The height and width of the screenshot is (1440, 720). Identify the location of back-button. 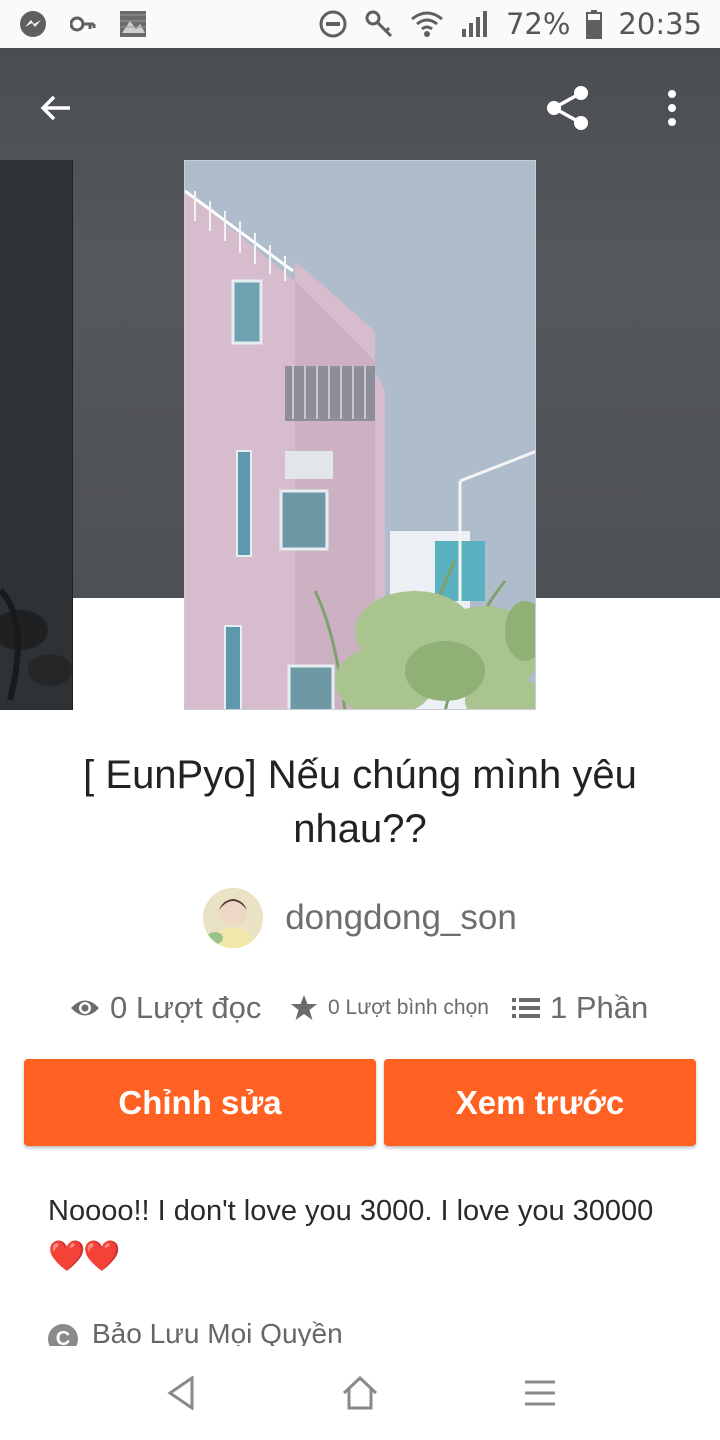
(56, 108).